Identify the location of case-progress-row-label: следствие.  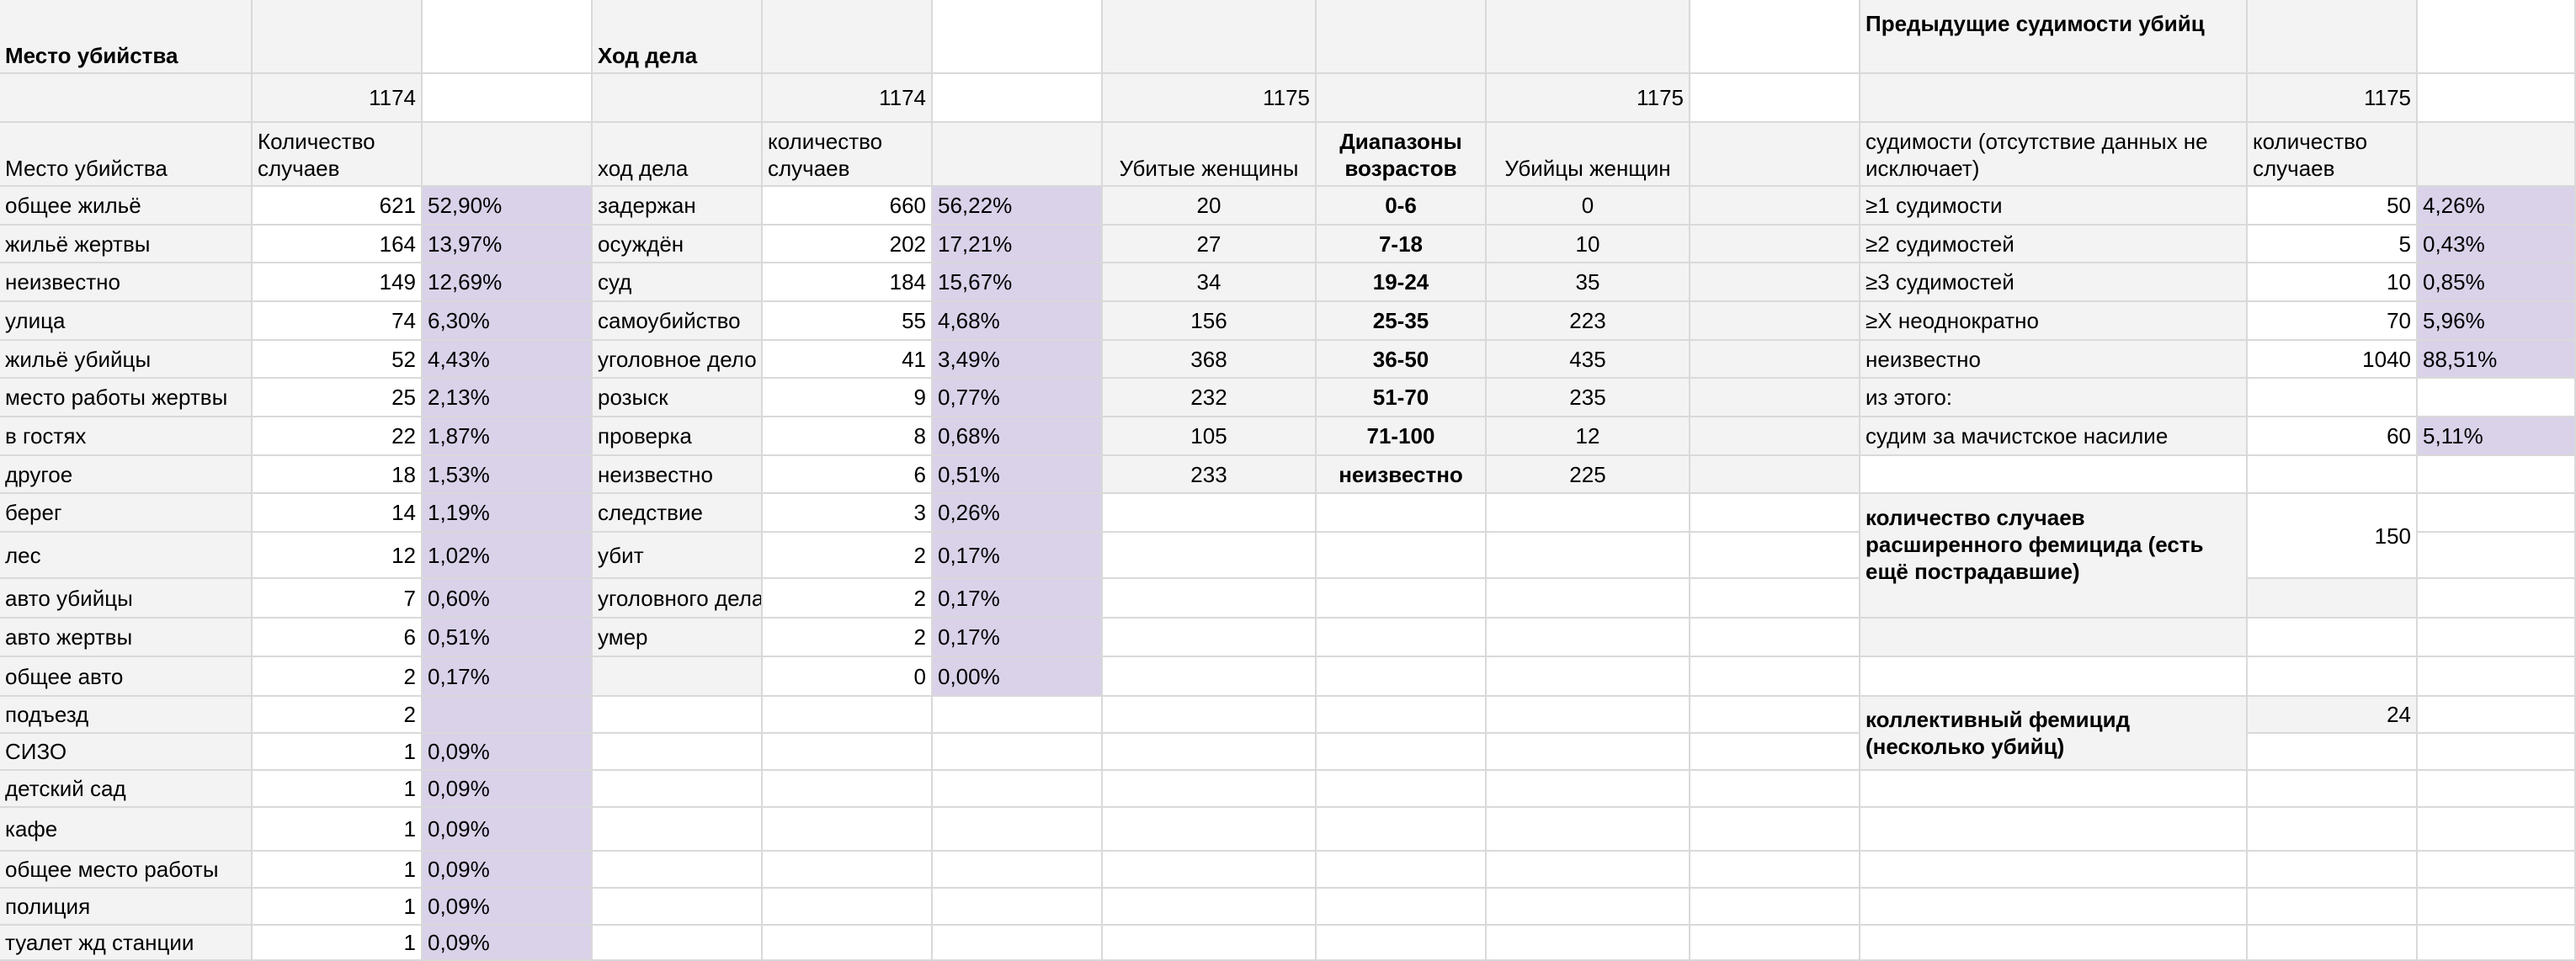
(678, 513).